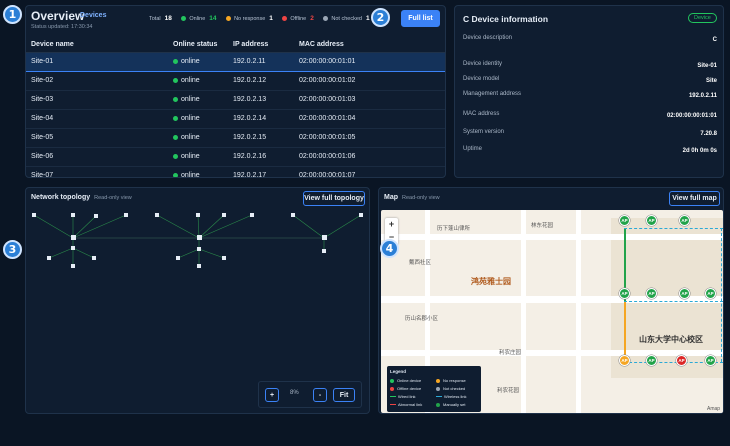  What do you see at coordinates (168, 18) in the screenshot?
I see `count-total: 18` at bounding box center [168, 18].